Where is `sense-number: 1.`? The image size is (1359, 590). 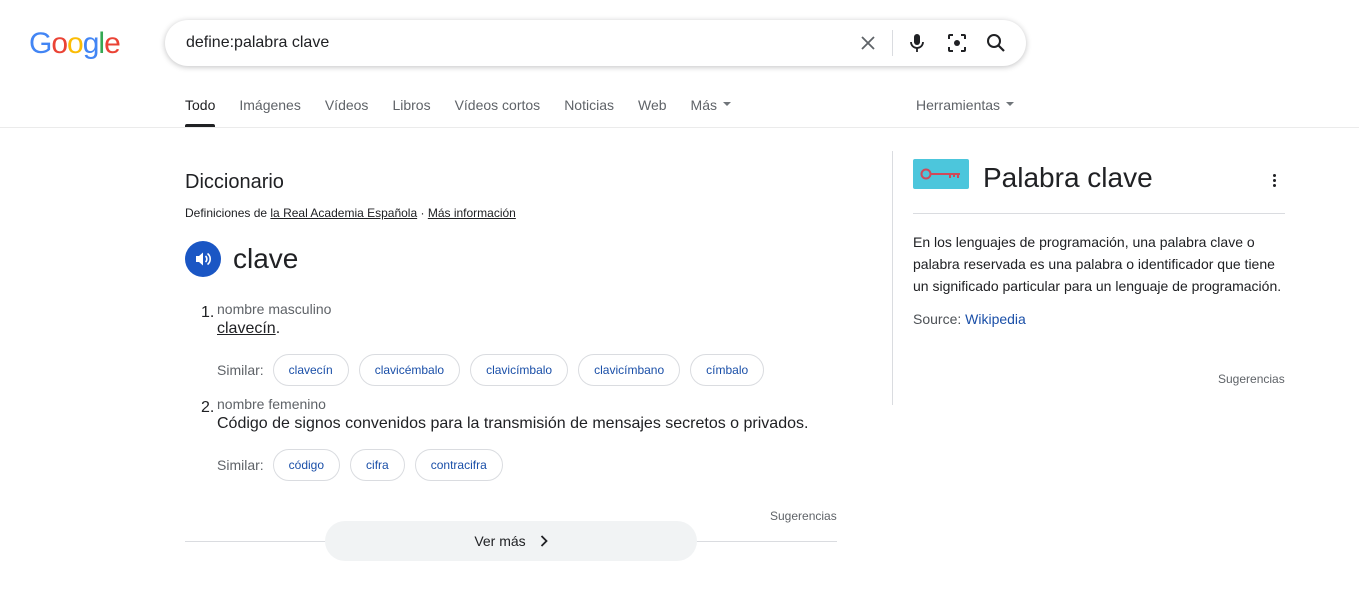 sense-number: 1. is located at coordinates (208, 312).